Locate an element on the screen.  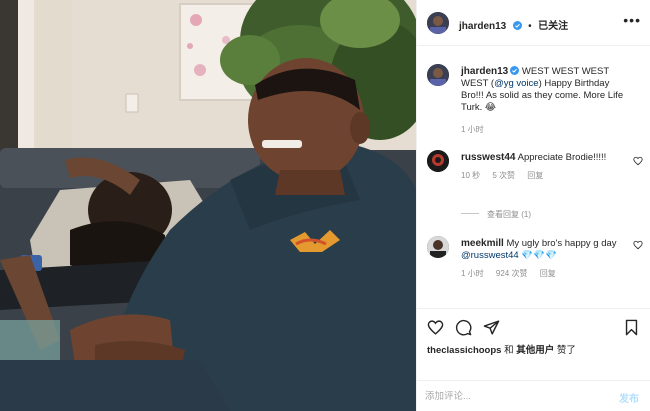
comment-content-start: My ugly bro's happy g day is located at coordinates (561, 243).